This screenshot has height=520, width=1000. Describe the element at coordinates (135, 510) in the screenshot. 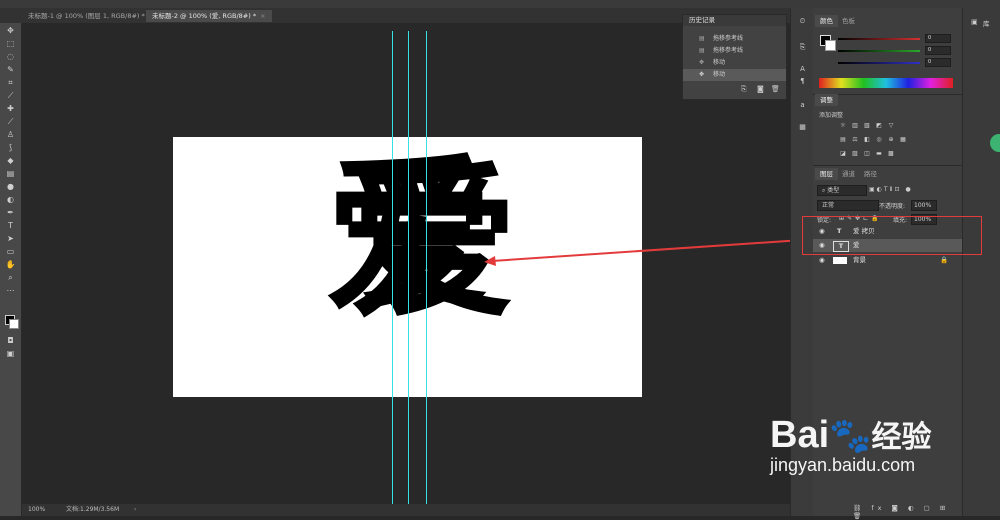

I see `status-arrow-icon: ›` at that location.